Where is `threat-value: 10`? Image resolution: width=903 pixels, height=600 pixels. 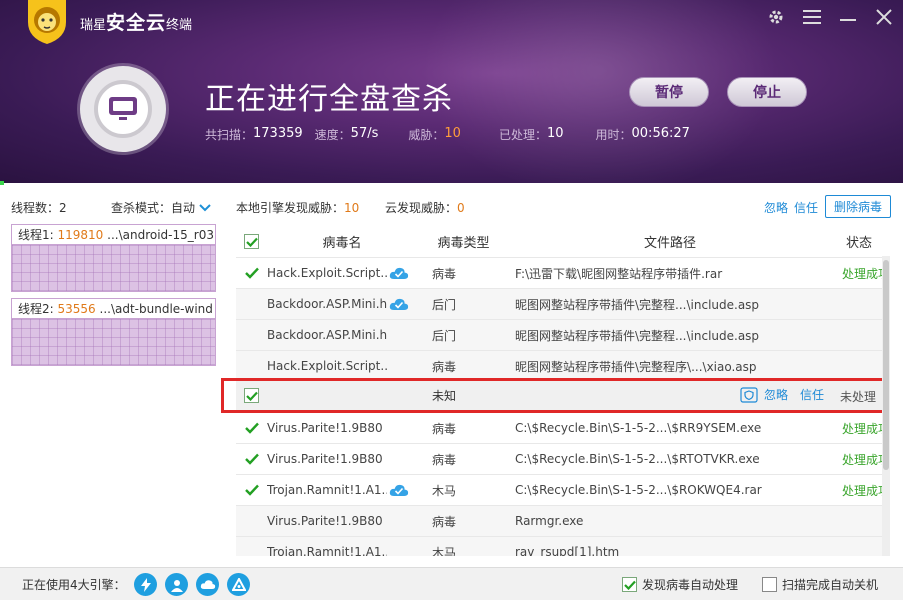 threat-value: 10 is located at coordinates (452, 133).